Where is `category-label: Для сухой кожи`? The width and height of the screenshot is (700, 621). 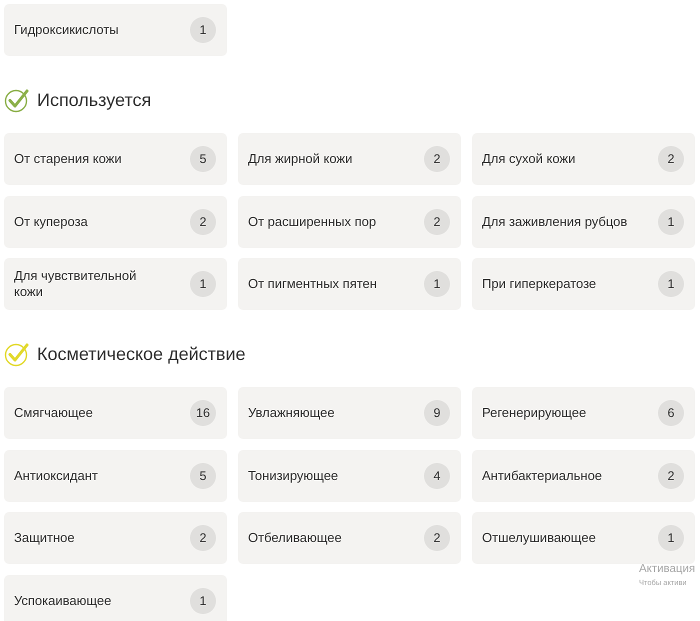 category-label: Для сухой кожи is located at coordinates (529, 159).